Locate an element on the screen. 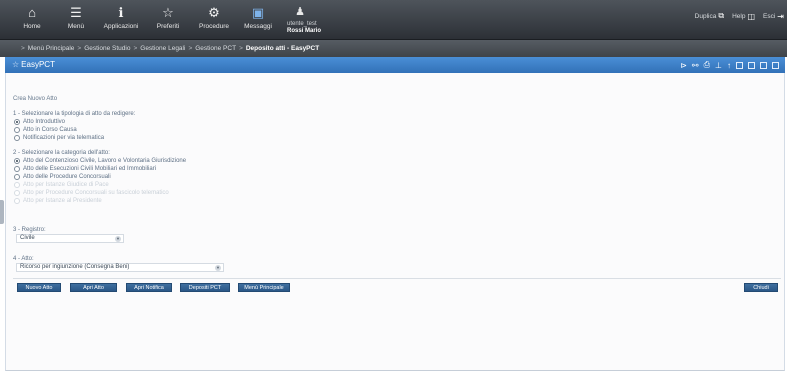  section4-title: 4 - Atto: is located at coordinates (23, 259).